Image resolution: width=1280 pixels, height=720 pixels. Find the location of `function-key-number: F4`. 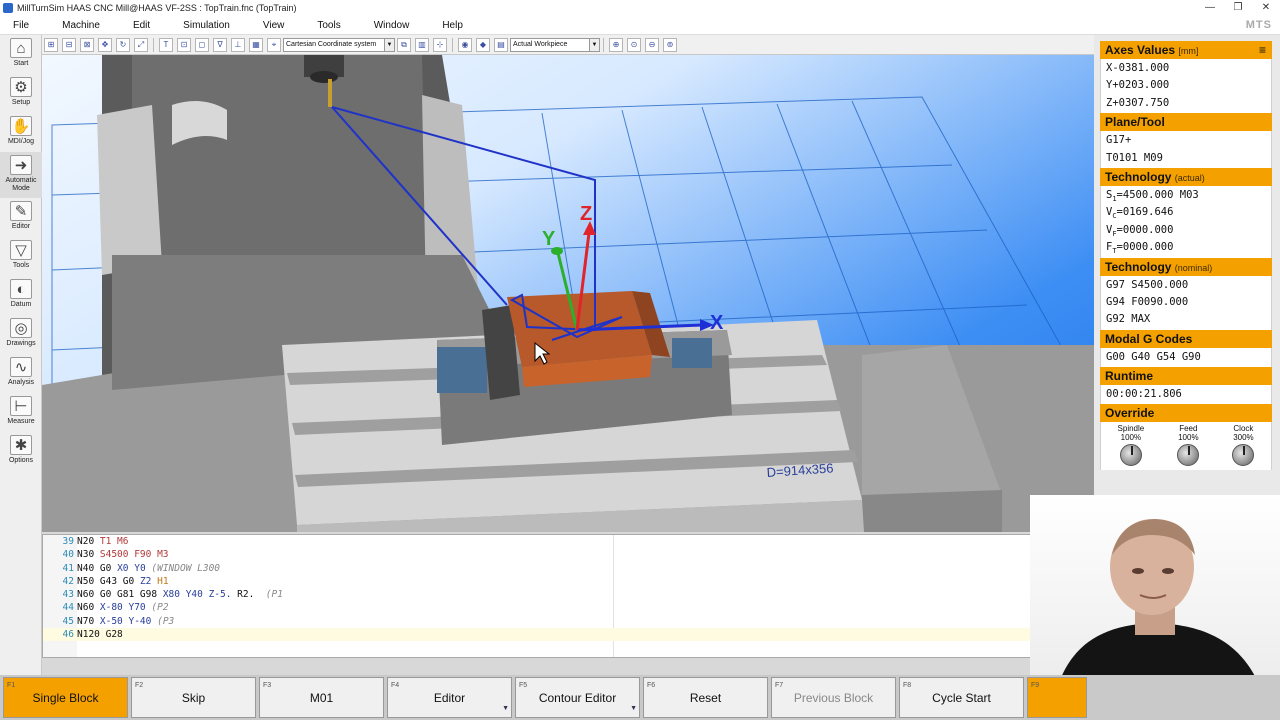

function-key-number: F4 is located at coordinates (395, 685).